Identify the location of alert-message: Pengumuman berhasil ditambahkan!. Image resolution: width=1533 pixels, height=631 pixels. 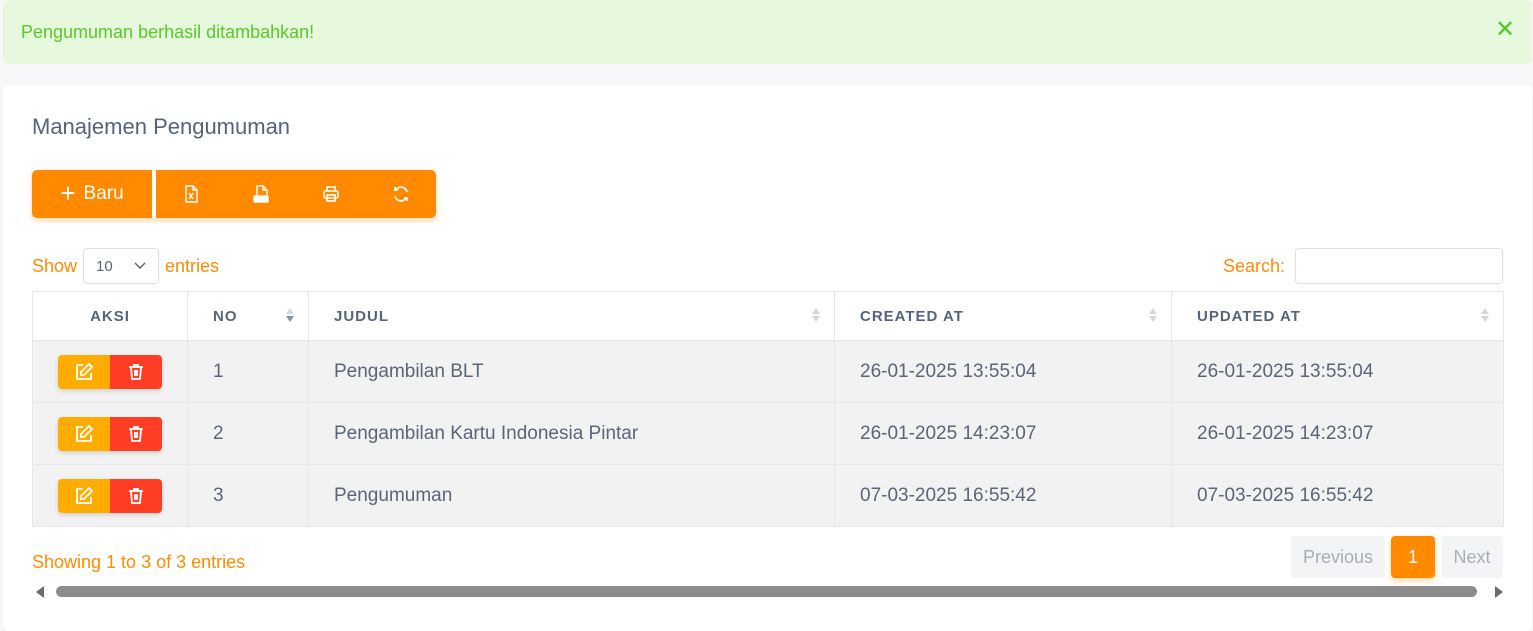
(168, 31).